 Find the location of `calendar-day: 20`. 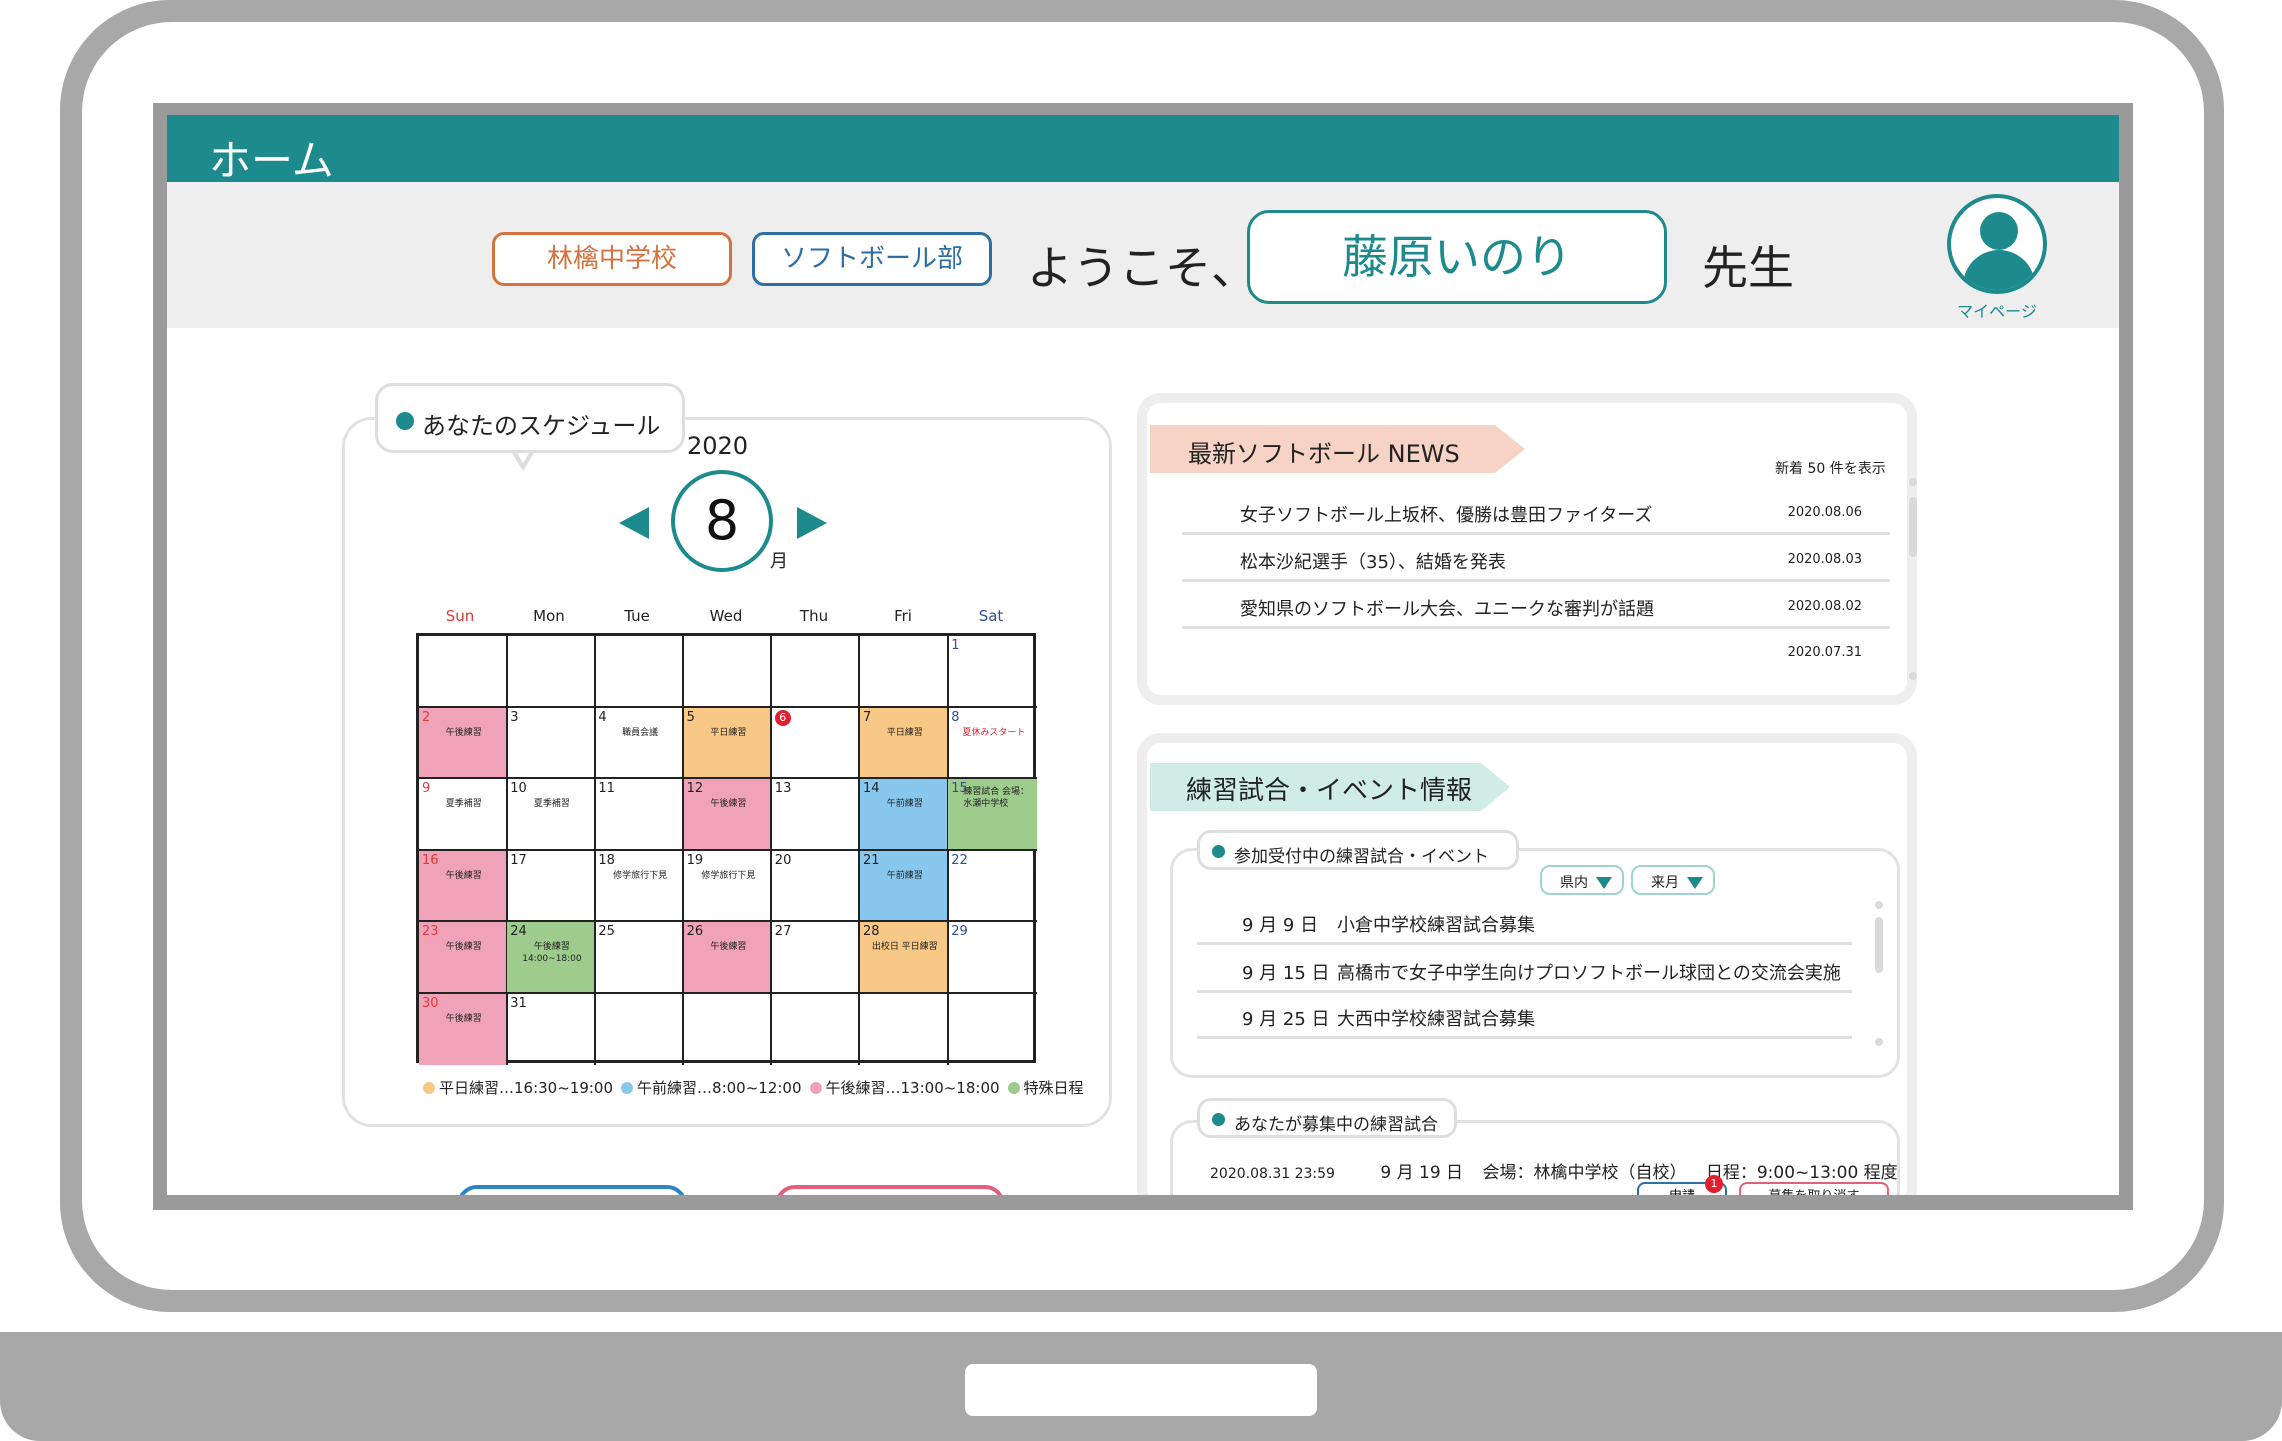

calendar-day: 20 is located at coordinates (816, 886).